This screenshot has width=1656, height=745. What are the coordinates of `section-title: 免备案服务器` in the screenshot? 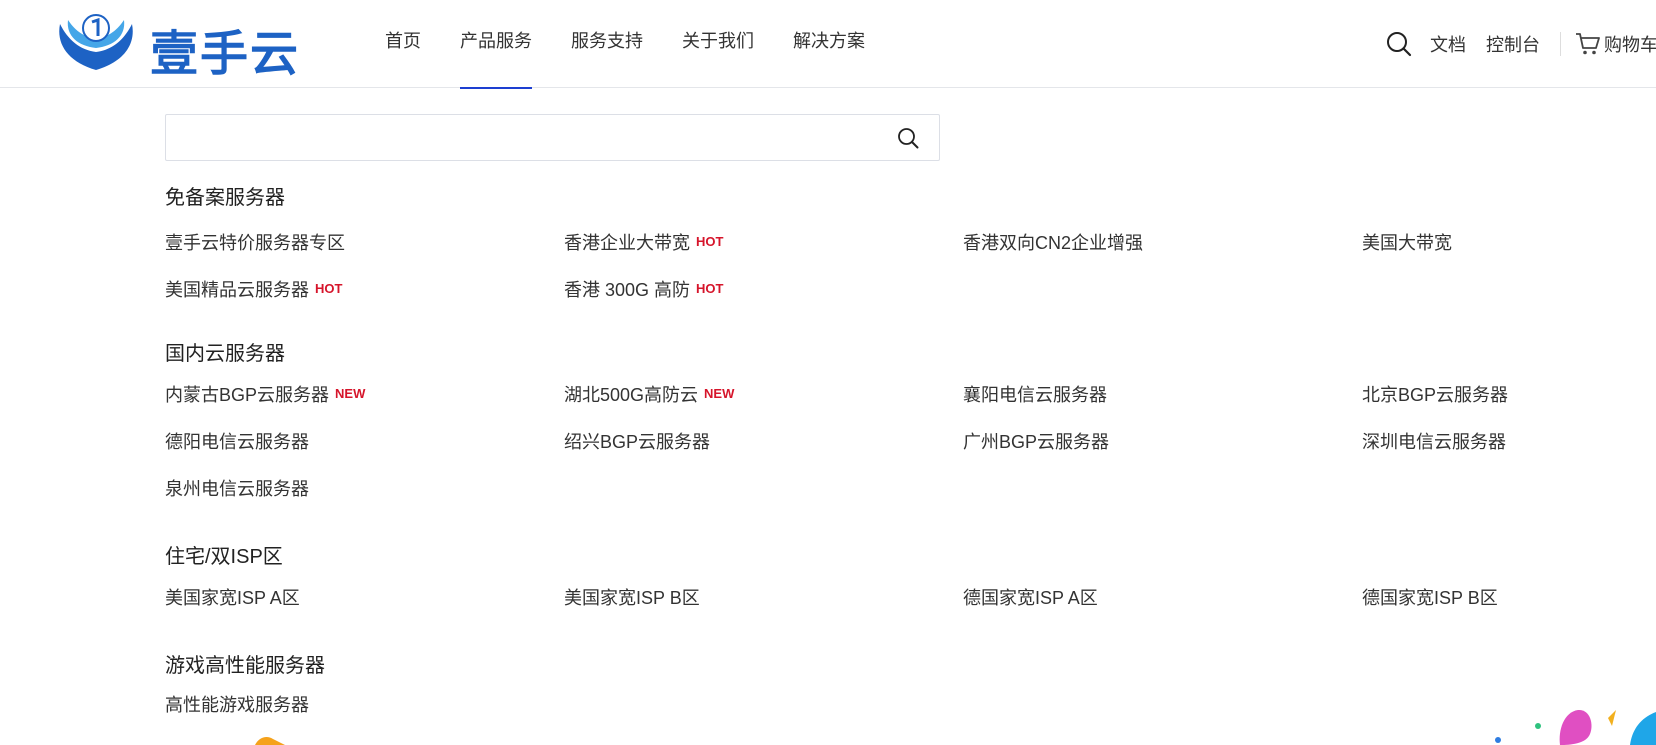 It's located at (225, 198).